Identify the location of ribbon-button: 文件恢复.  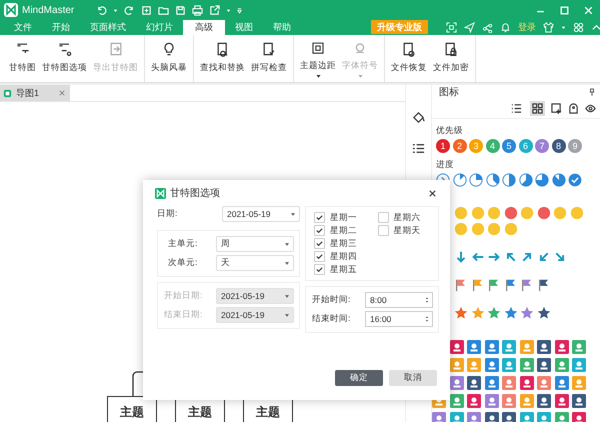
(409, 58).